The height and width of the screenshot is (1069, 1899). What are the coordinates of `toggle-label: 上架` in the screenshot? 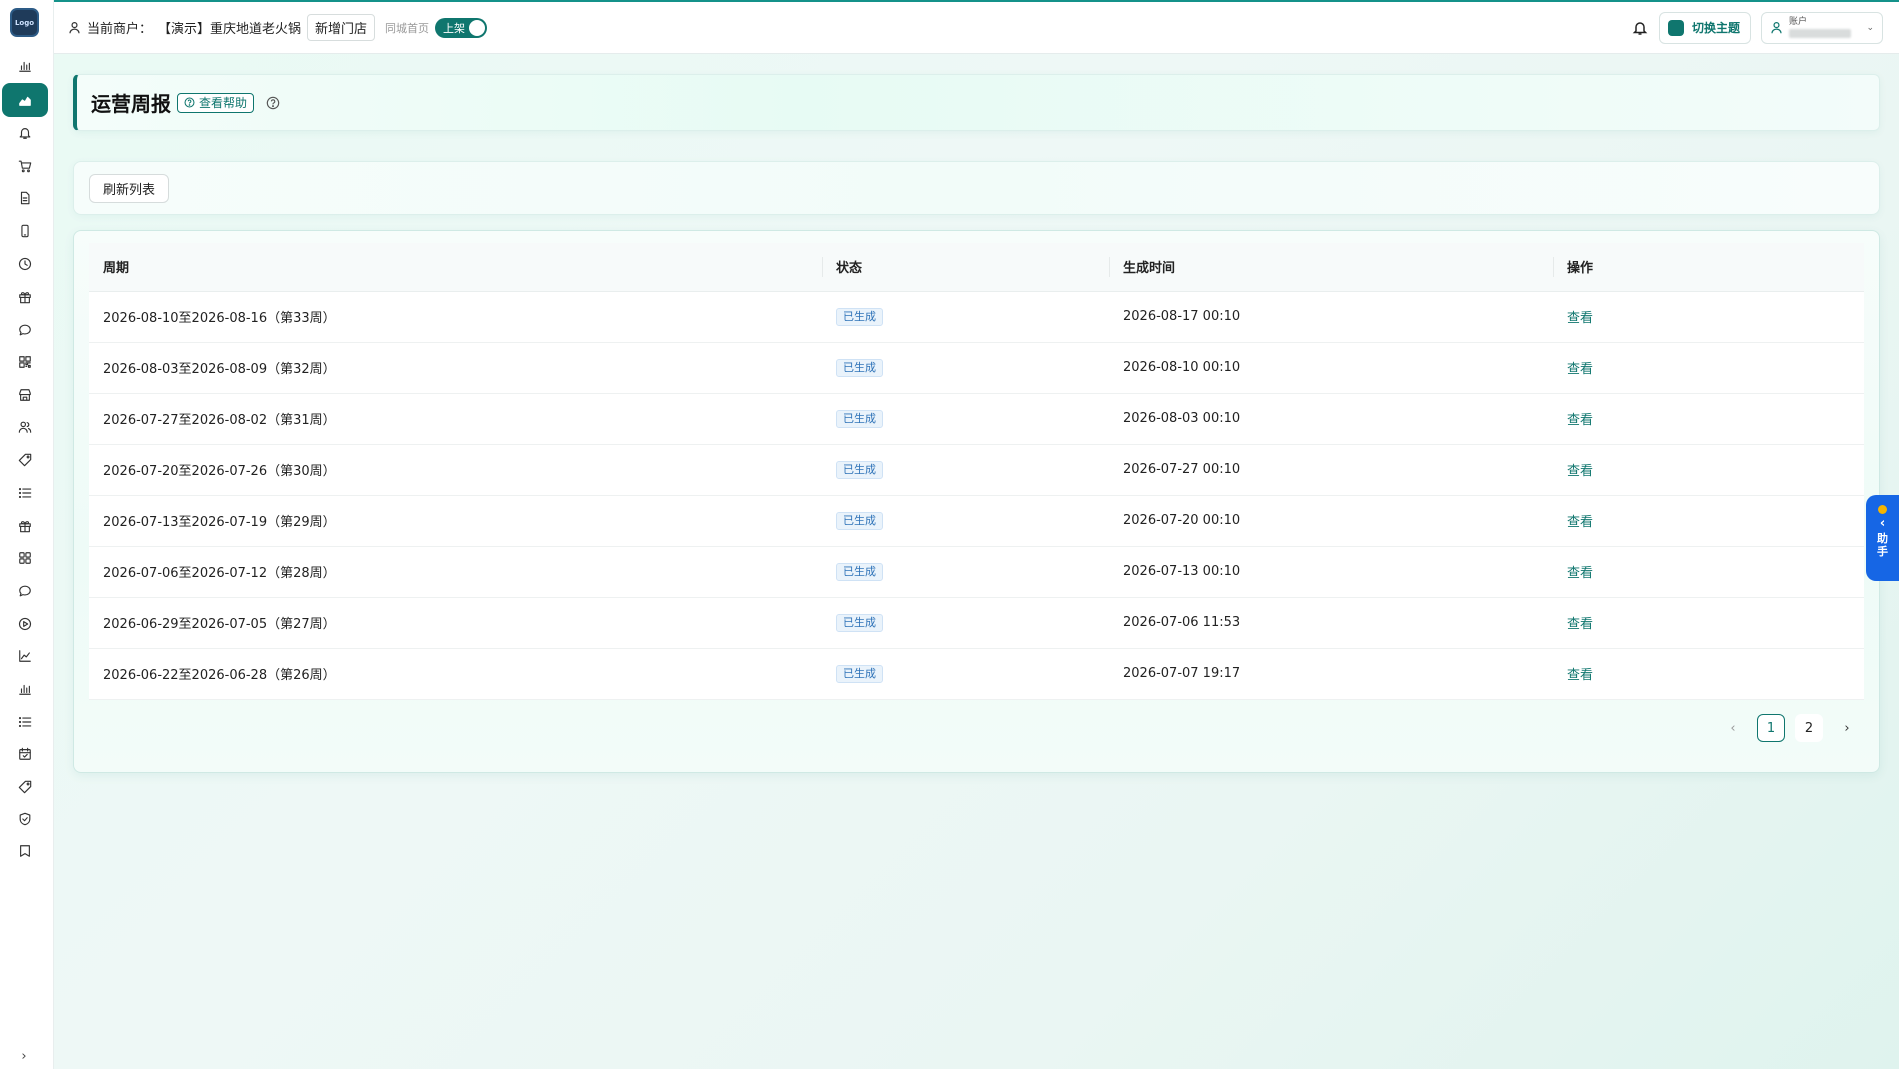 It's located at (454, 28).